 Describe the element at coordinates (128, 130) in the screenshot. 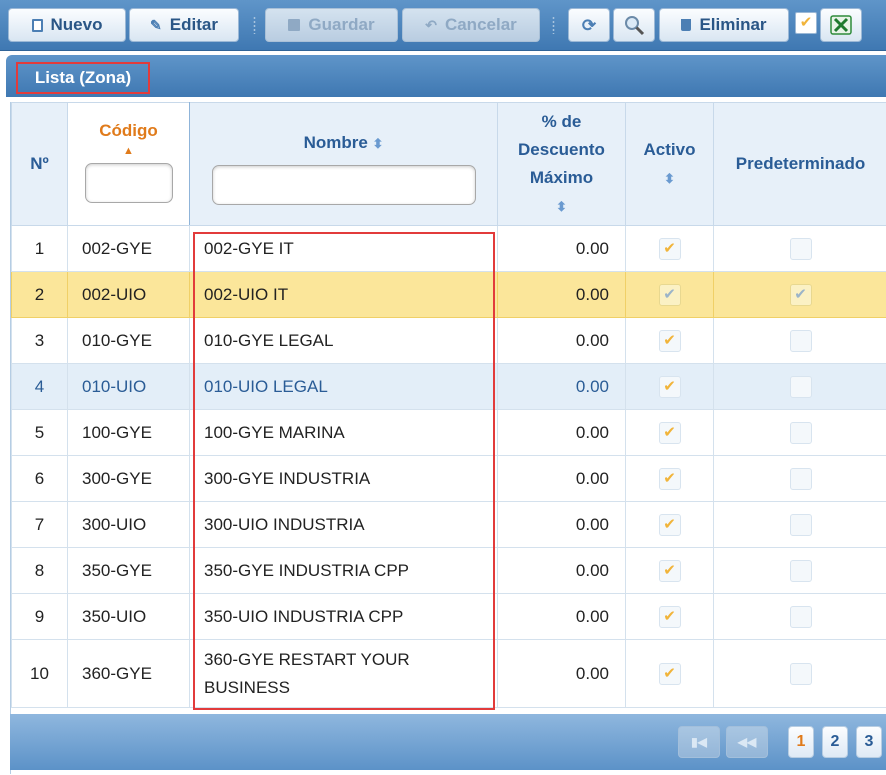

I see `column-label-codigo: Código` at that location.